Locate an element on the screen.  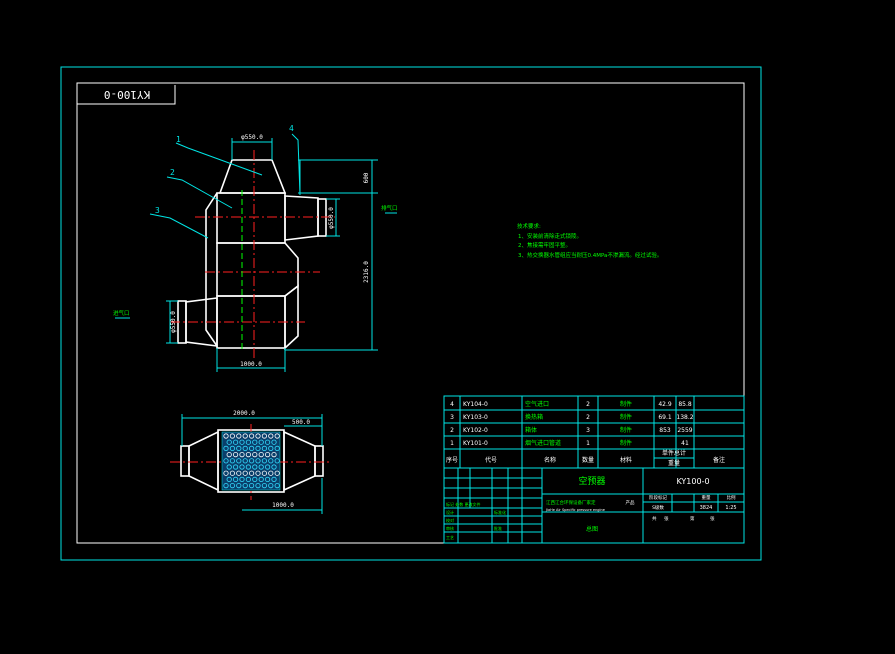
bom-cell-qty: 1 is located at coordinates (588, 443).